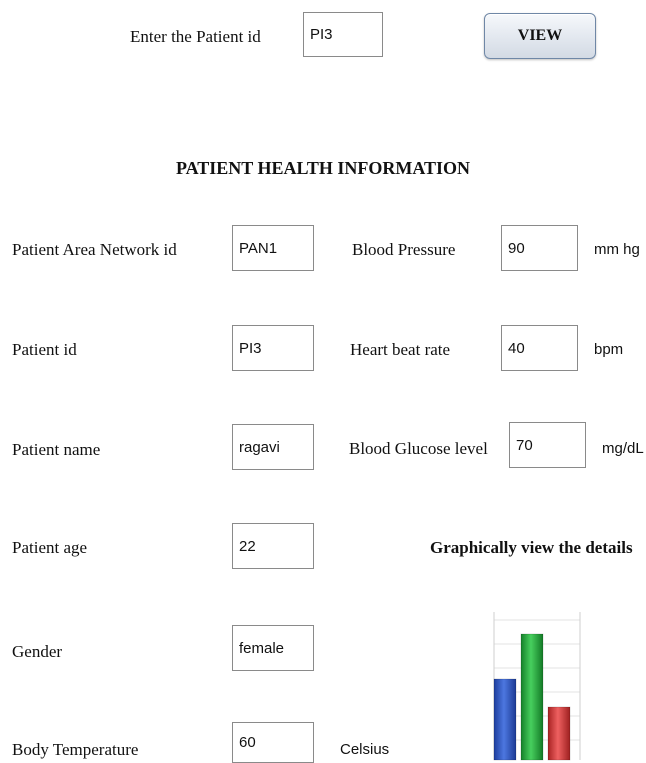 The width and height of the screenshot is (646, 763). What do you see at coordinates (273, 546) in the screenshot?
I see `patient-age-field` at bounding box center [273, 546].